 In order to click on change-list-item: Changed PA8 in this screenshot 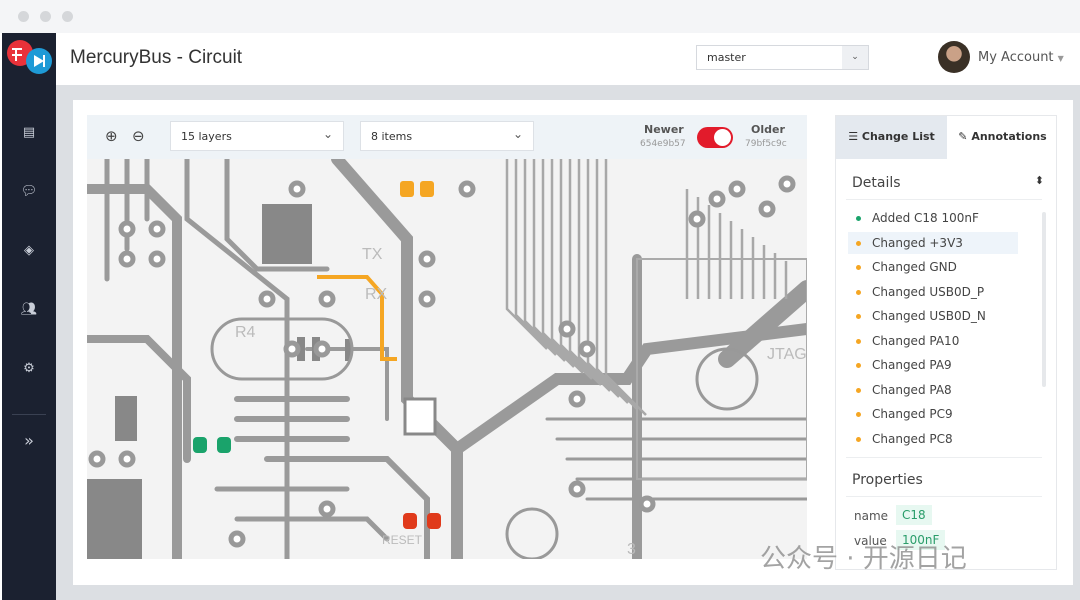, I will do `click(933, 390)`.